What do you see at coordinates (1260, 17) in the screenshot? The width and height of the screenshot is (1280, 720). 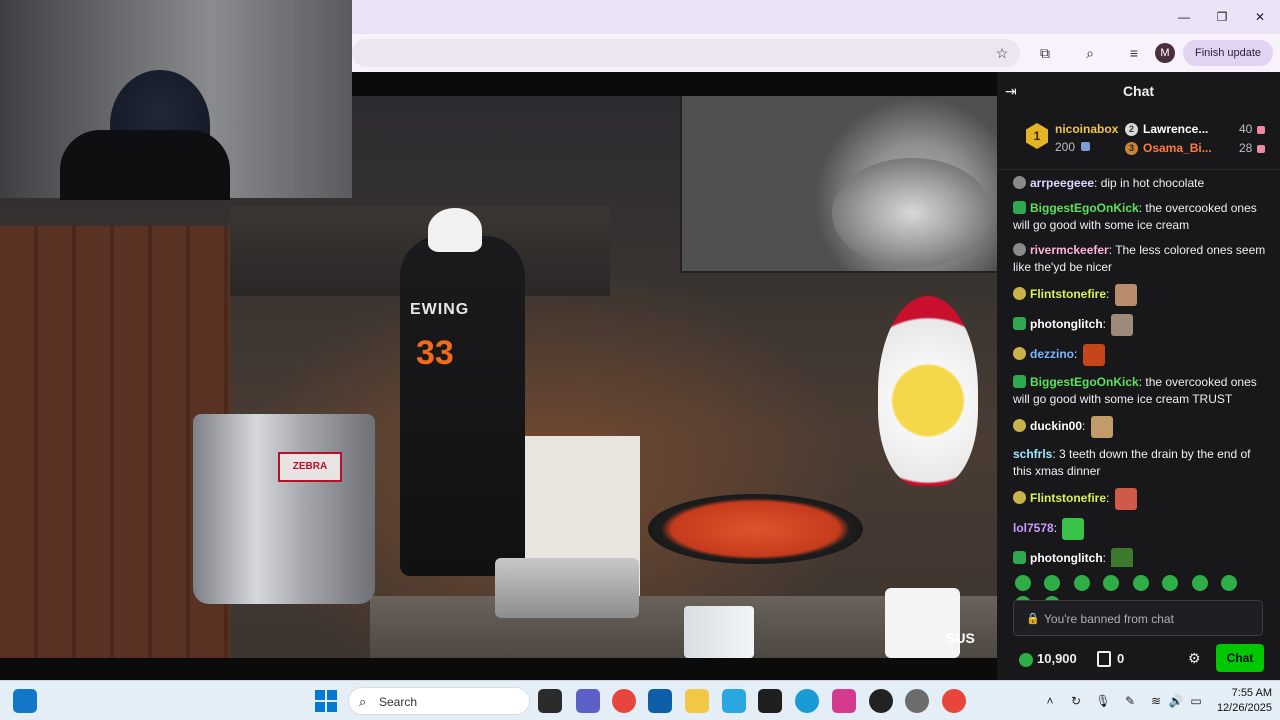 I see `close-icon: ✕` at bounding box center [1260, 17].